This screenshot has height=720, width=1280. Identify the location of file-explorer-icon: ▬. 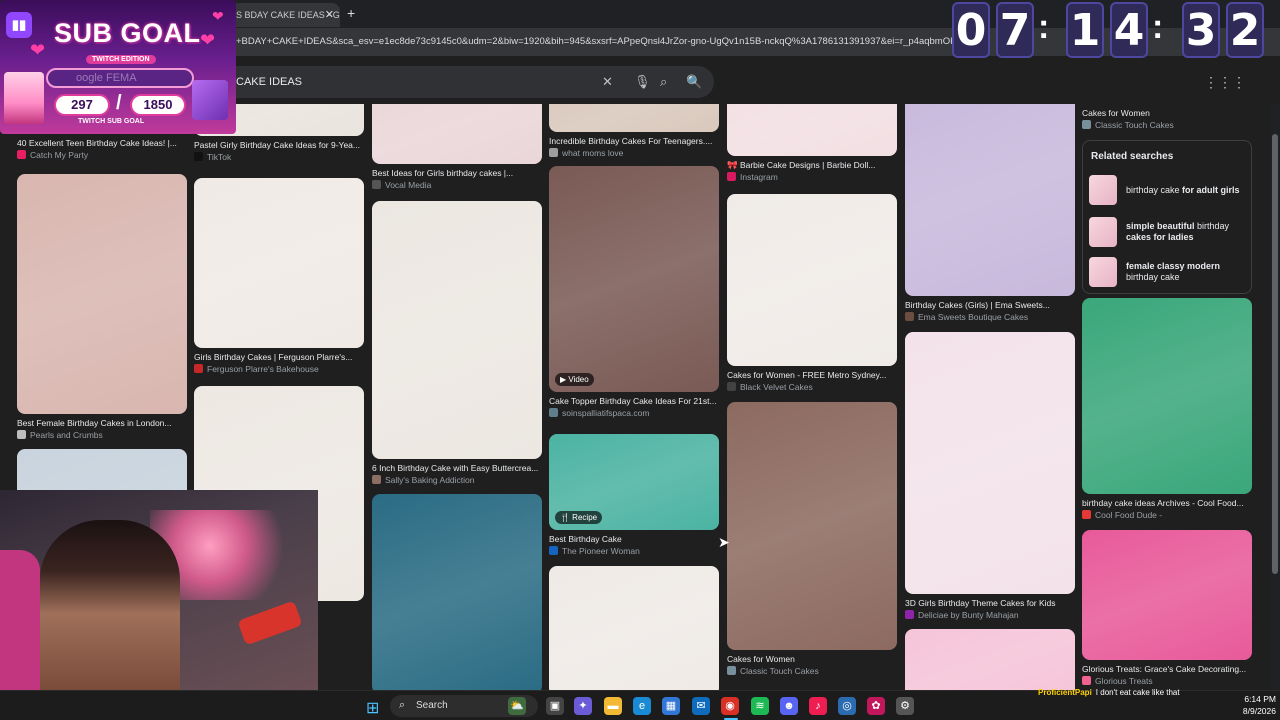
(613, 706).